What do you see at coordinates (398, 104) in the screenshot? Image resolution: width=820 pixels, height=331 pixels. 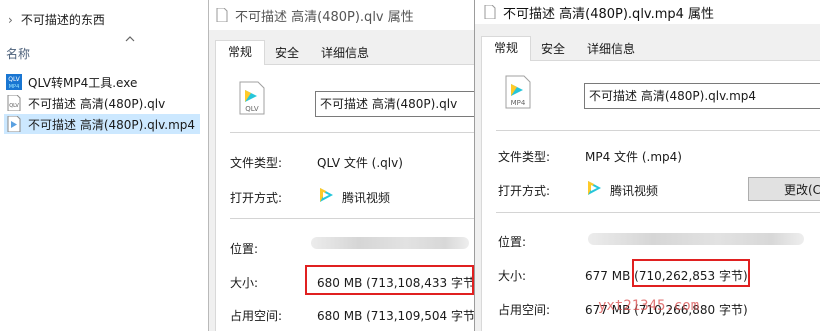 I see `filename-field: 不可描述 高清(480P).qlv` at bounding box center [398, 104].